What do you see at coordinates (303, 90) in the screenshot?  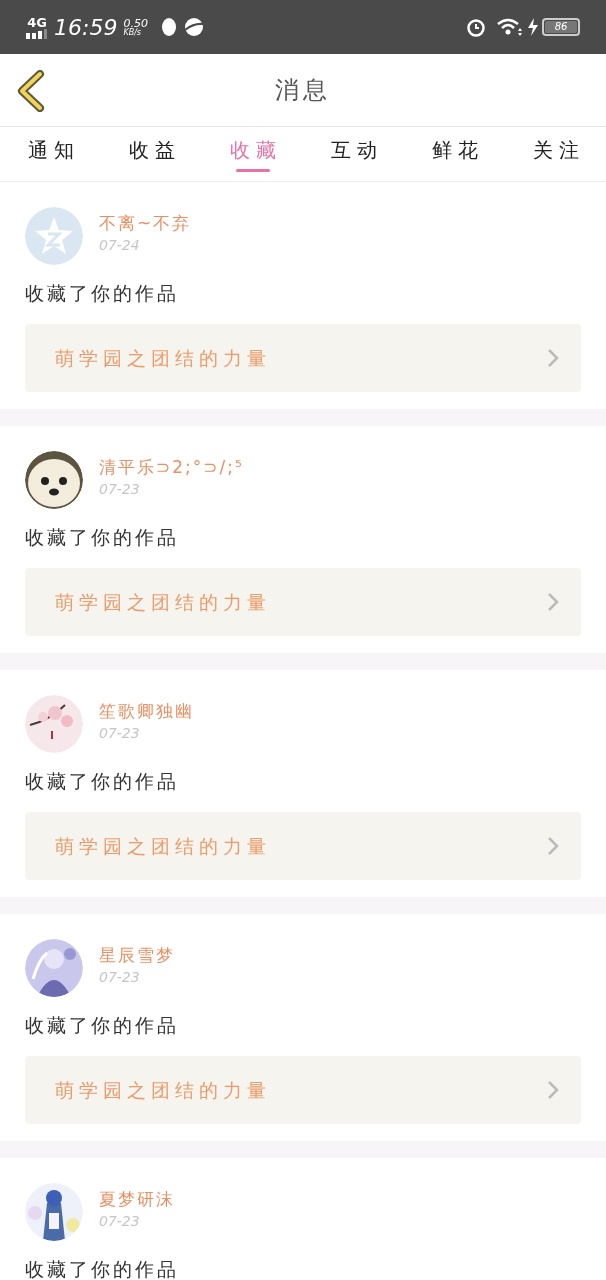 I see `page-title: 消息` at bounding box center [303, 90].